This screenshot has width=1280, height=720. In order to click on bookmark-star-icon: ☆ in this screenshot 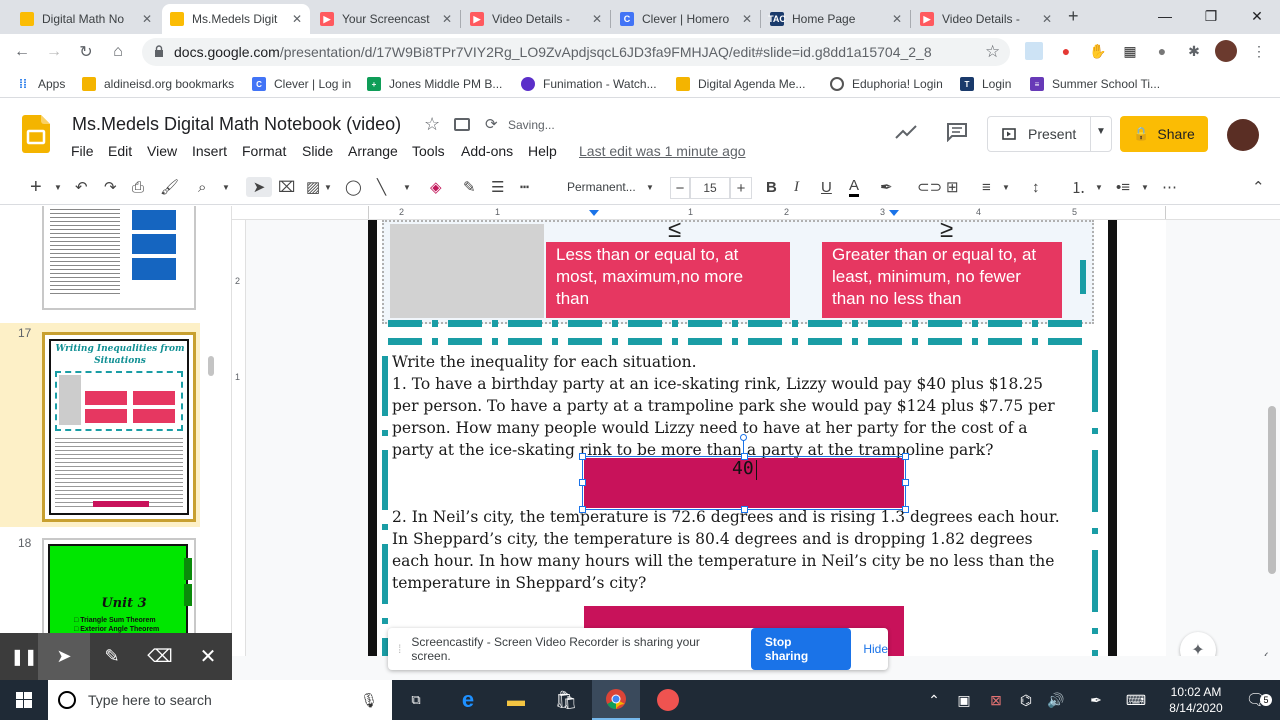, I will do `click(992, 52)`.